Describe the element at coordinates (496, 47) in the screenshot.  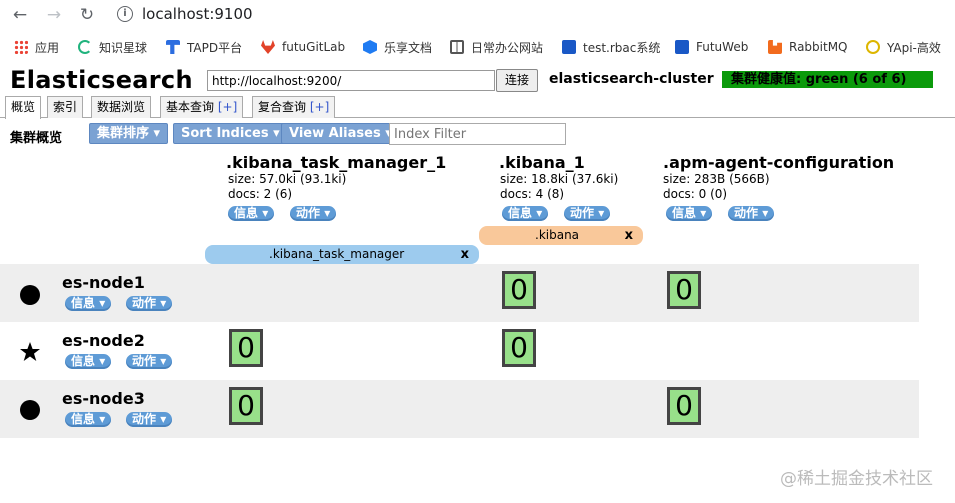
I see `bookmark-office: 日常办公网站` at that location.